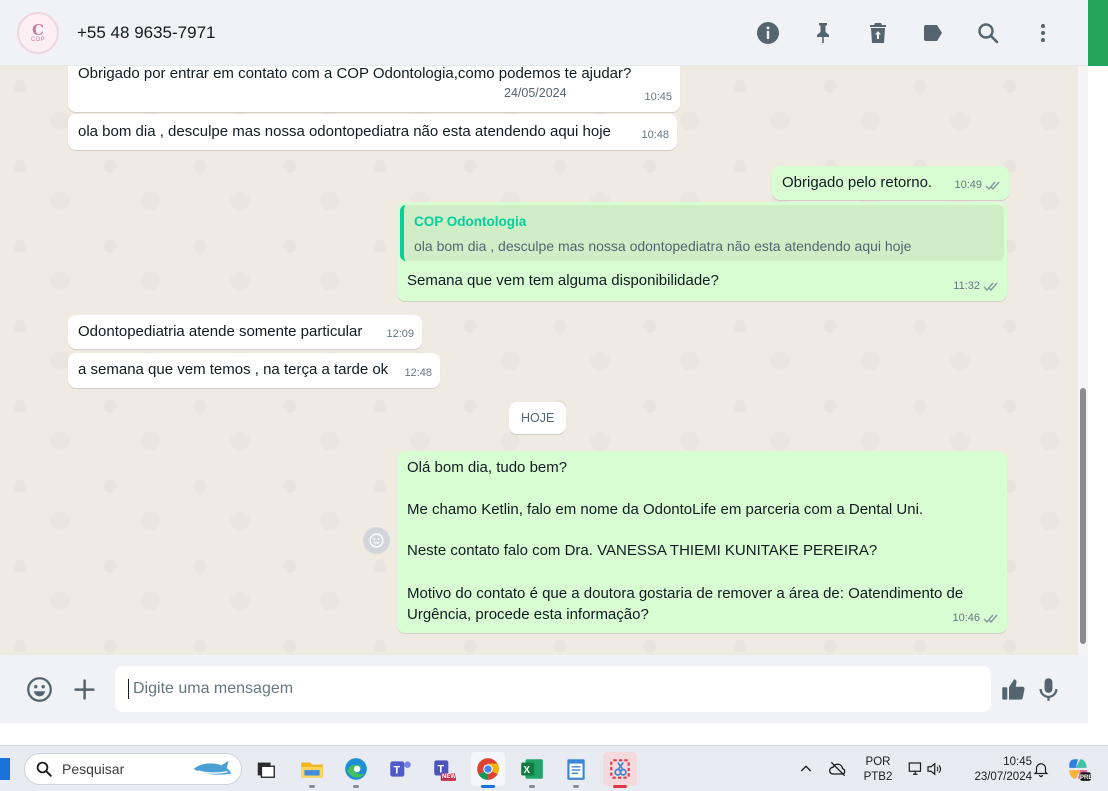 This screenshot has height=791, width=1108. Describe the element at coordinates (1083, 516) in the screenshot. I see `chat-scrollbar-thumb` at that location.